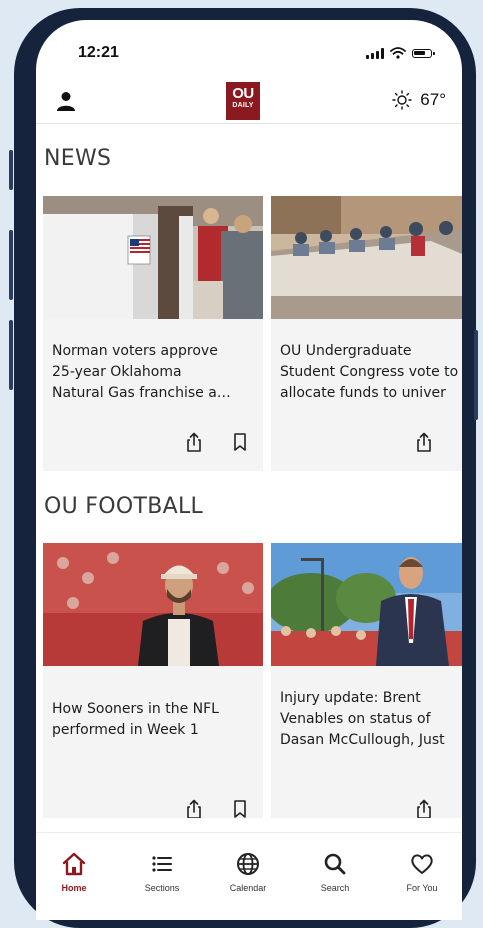 Image resolution: width=483 pixels, height=928 pixels. What do you see at coordinates (153, 604) in the screenshot?
I see `article-image-sooners-nfl` at bounding box center [153, 604].